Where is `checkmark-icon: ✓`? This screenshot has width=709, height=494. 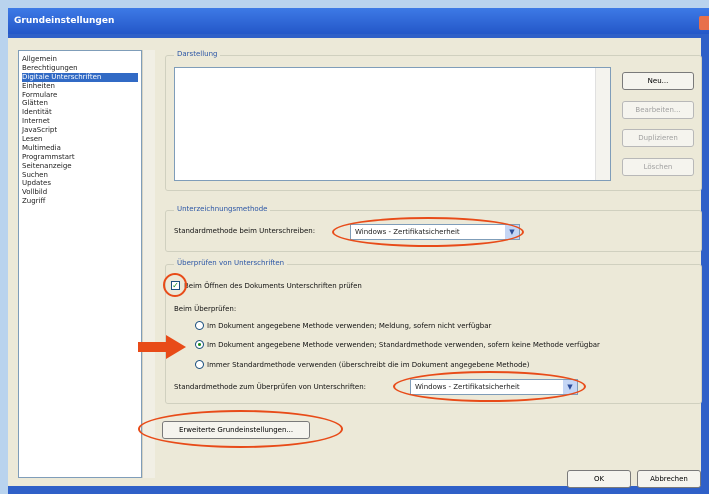
checkmark-icon: ✓ is located at coordinates (175, 285).